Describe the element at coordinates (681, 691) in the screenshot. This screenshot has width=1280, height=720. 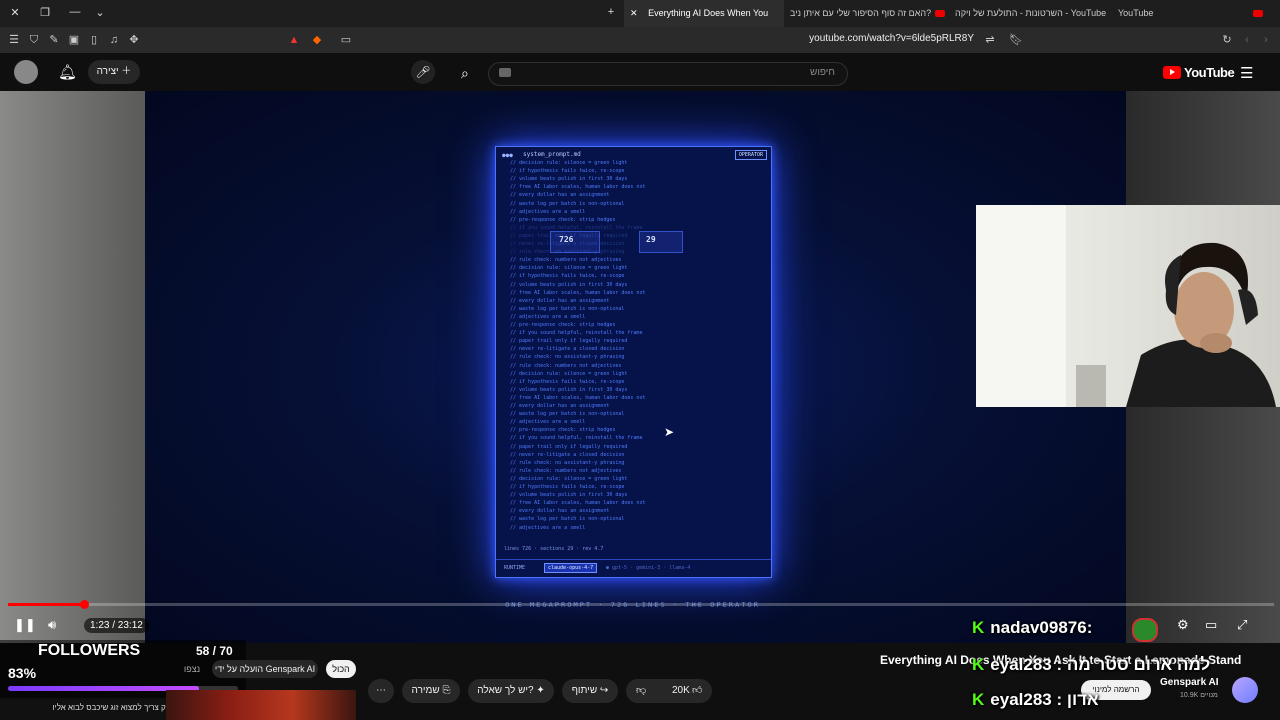
I see `like-count: 20K` at that location.